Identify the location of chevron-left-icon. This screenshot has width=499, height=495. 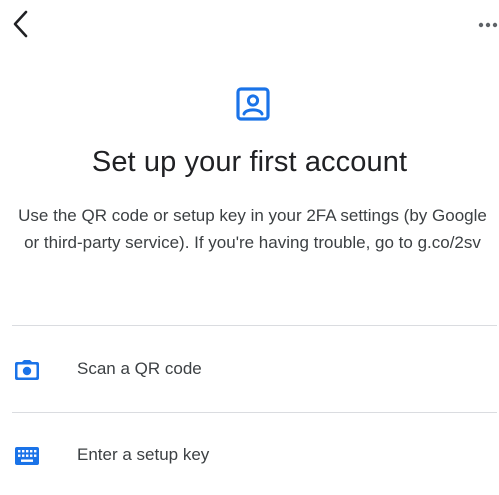
(20, 24).